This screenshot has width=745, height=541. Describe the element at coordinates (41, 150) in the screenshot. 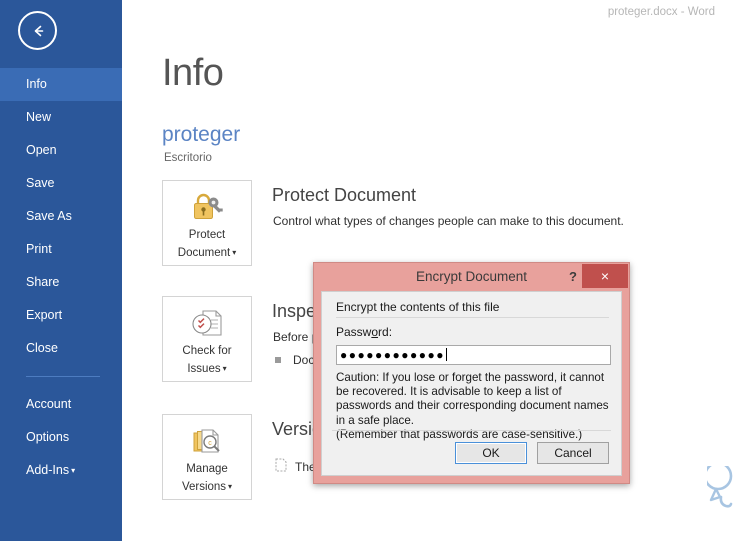

I see `sidebar-item-label: Open` at that location.